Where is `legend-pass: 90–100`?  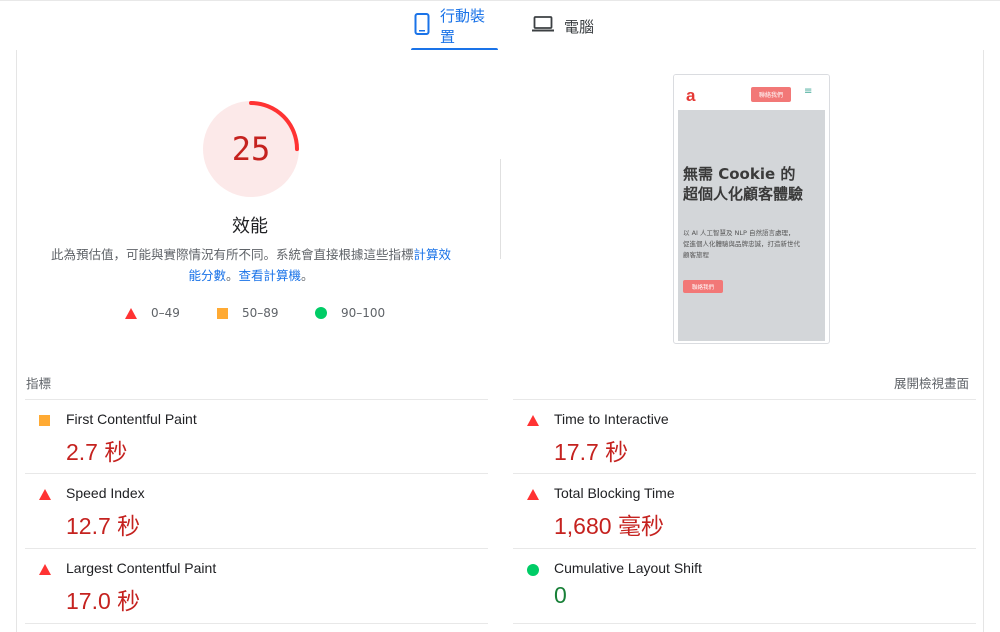 legend-pass: 90–100 is located at coordinates (350, 313).